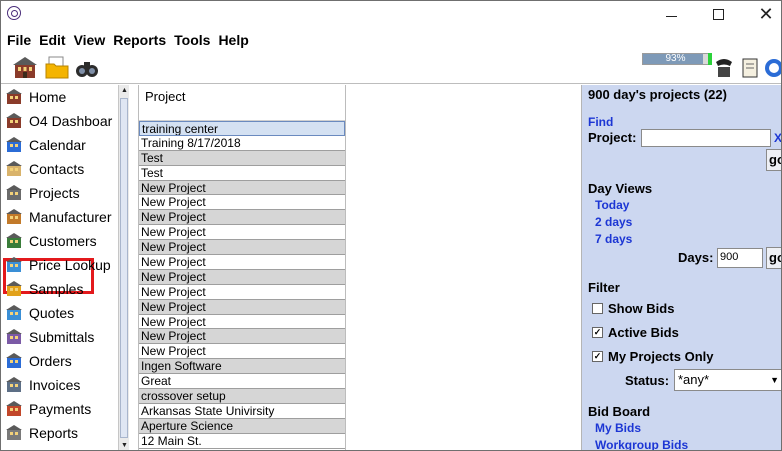 Image resolution: width=782 pixels, height=451 pixels. I want to click on menu-edit: Edit, so click(52, 40).